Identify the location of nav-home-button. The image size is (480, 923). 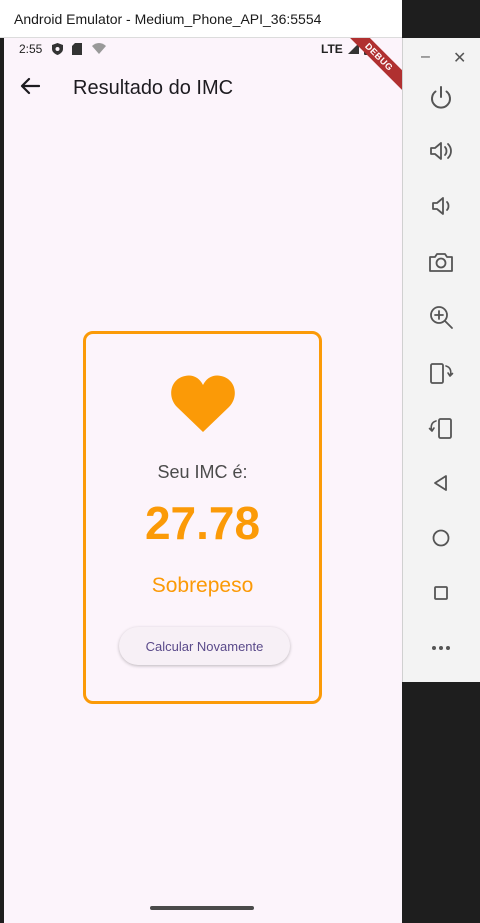
(441, 540).